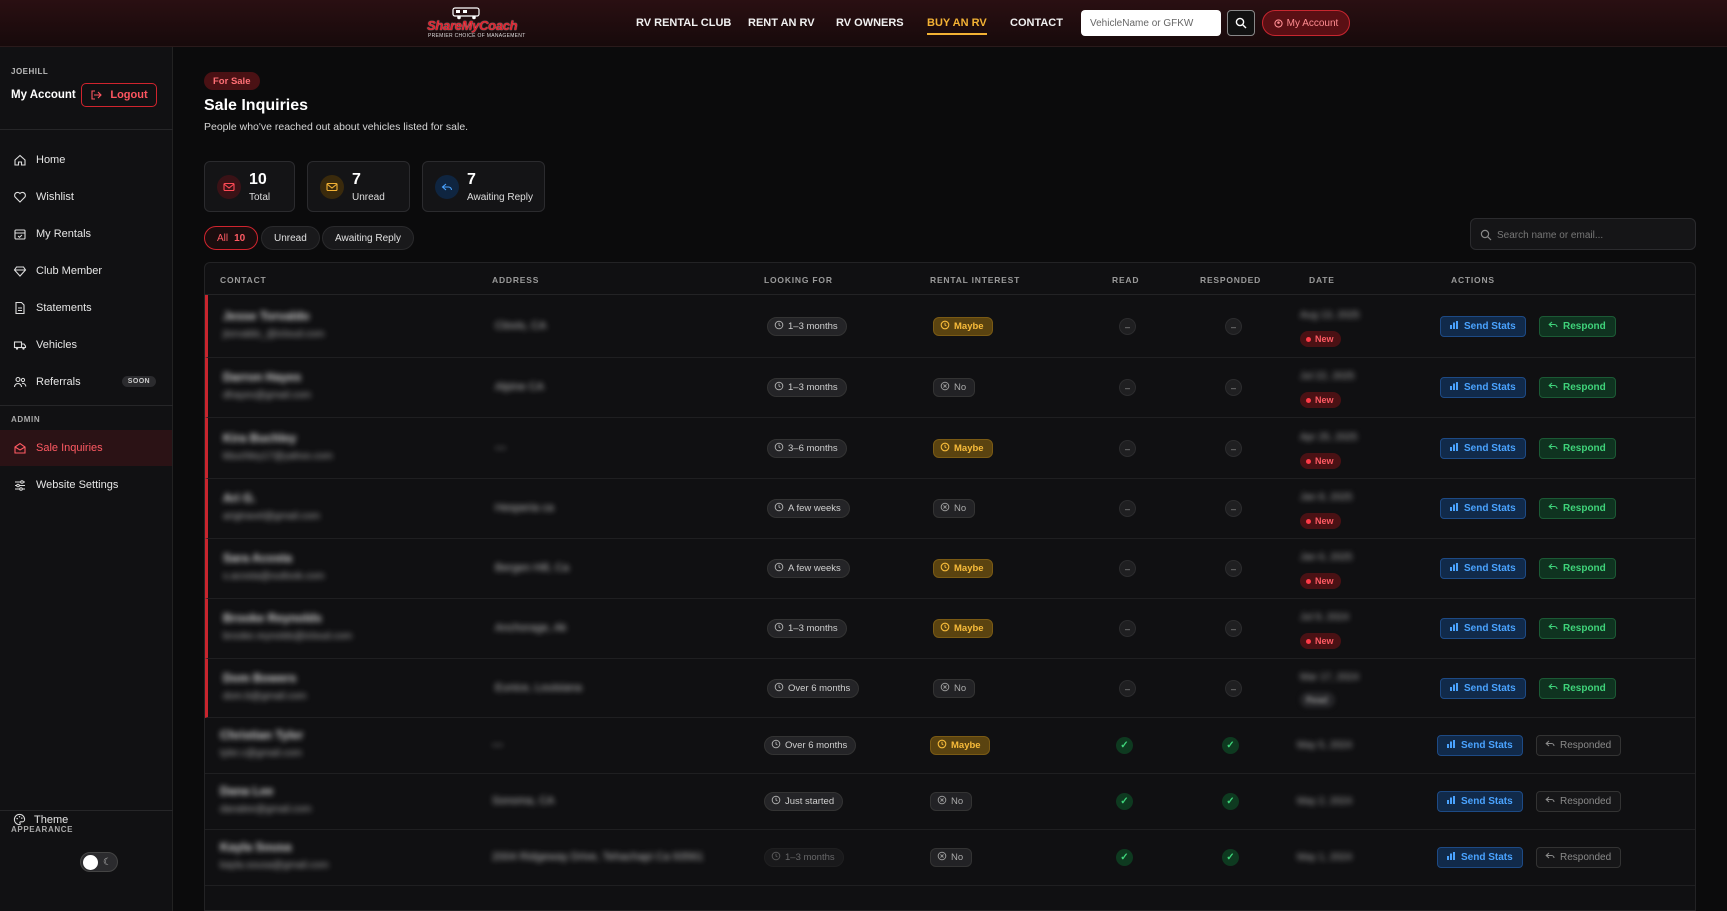 This screenshot has width=1727, height=911. Describe the element at coordinates (119, 95) in the screenshot. I see `logout-button: Logout` at that location.